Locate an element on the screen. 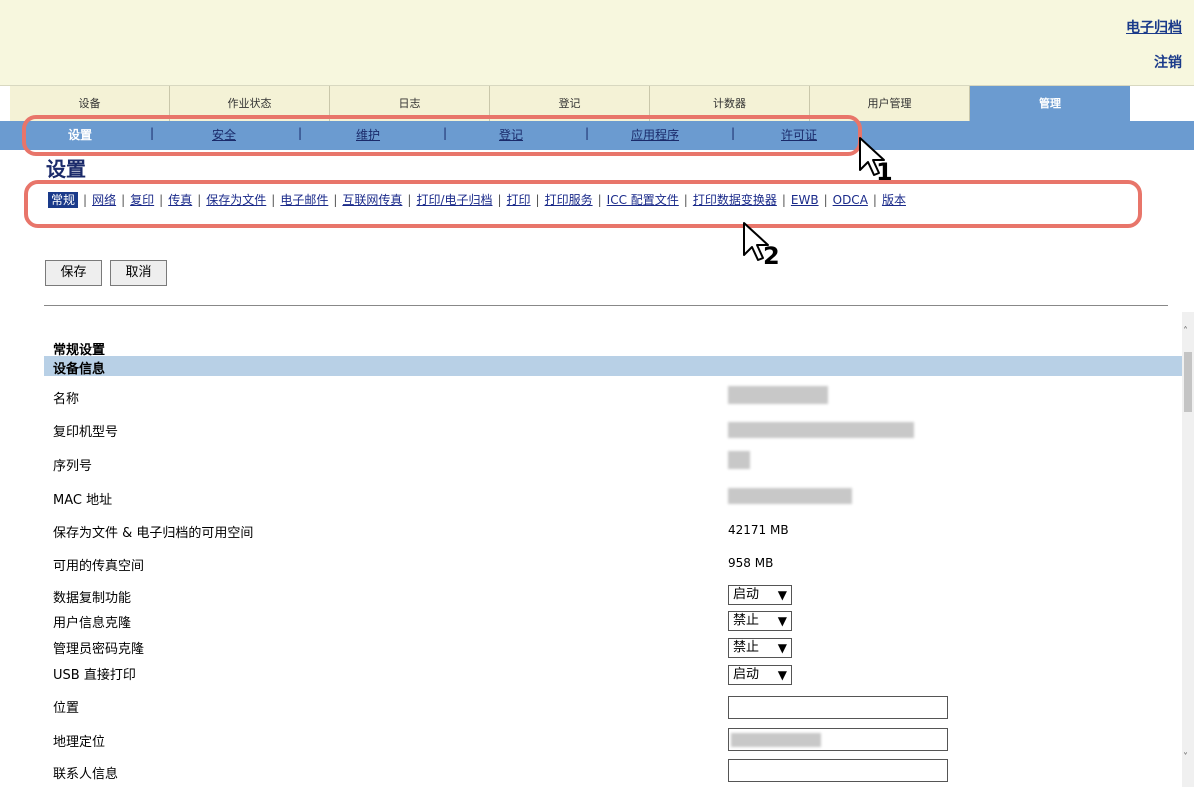  subnav-maintenance: 维护 is located at coordinates (368, 134).